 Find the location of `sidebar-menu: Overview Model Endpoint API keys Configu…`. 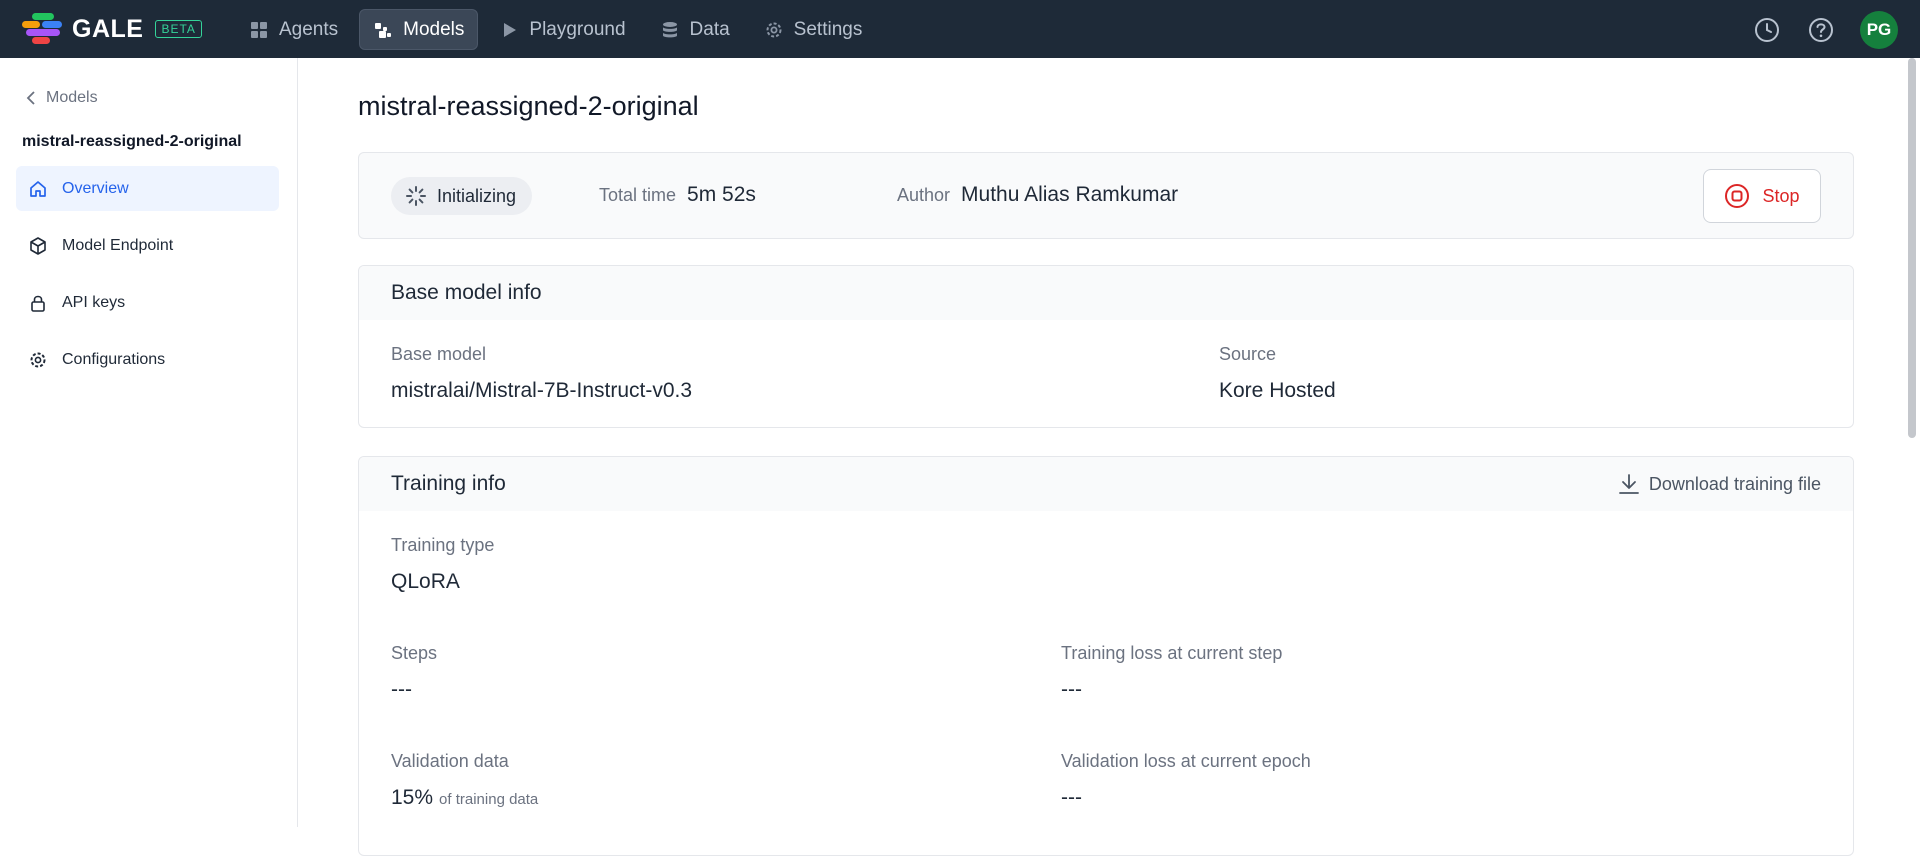

sidebar-menu: Overview Model Endpoint API keys Configu… is located at coordinates (147, 280).